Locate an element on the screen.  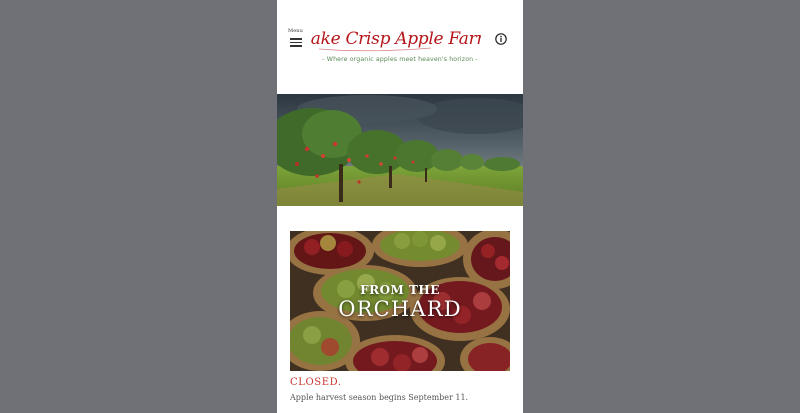
logo-text: Lake Crisp Apple Farm is located at coordinates (396, 39).